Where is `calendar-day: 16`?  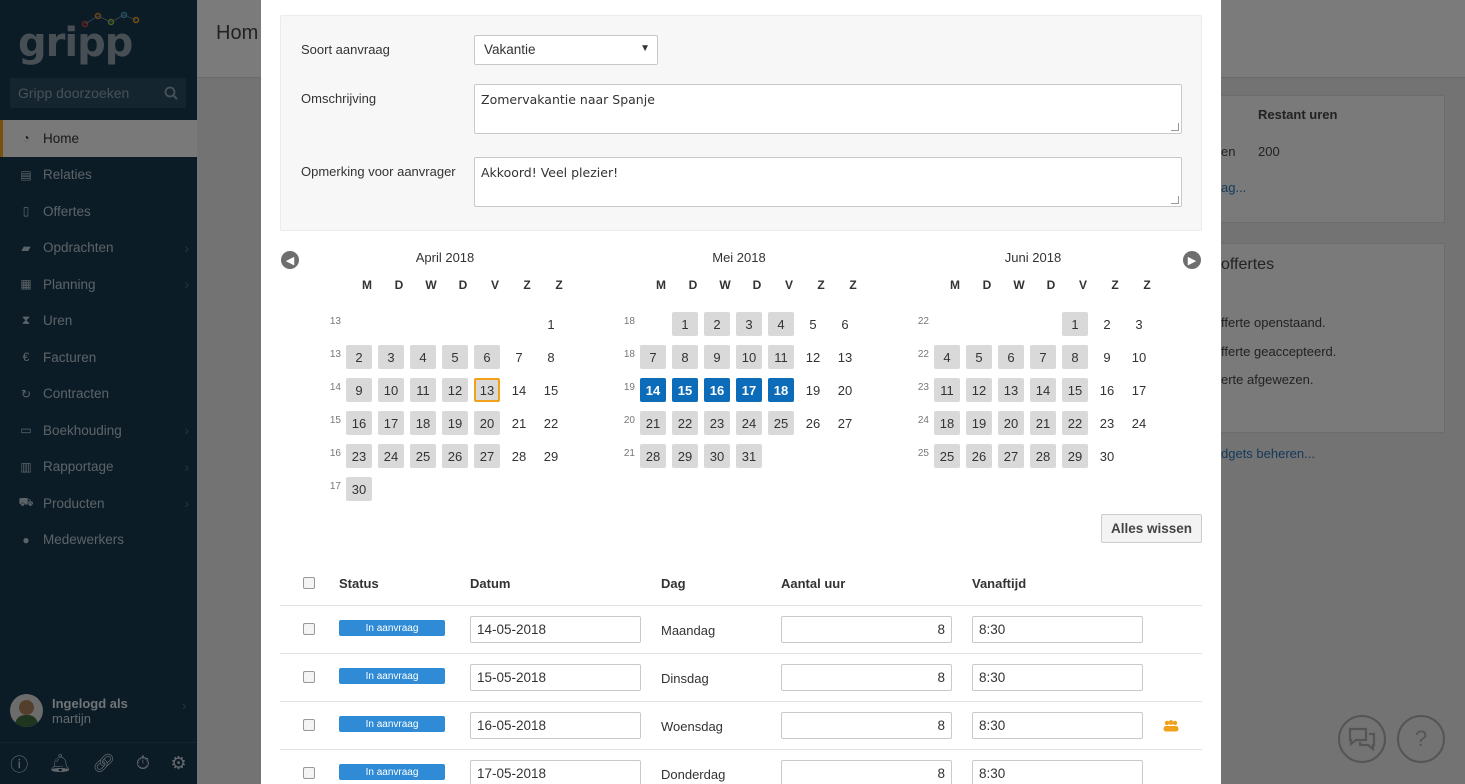 calendar-day: 16 is located at coordinates (359, 423).